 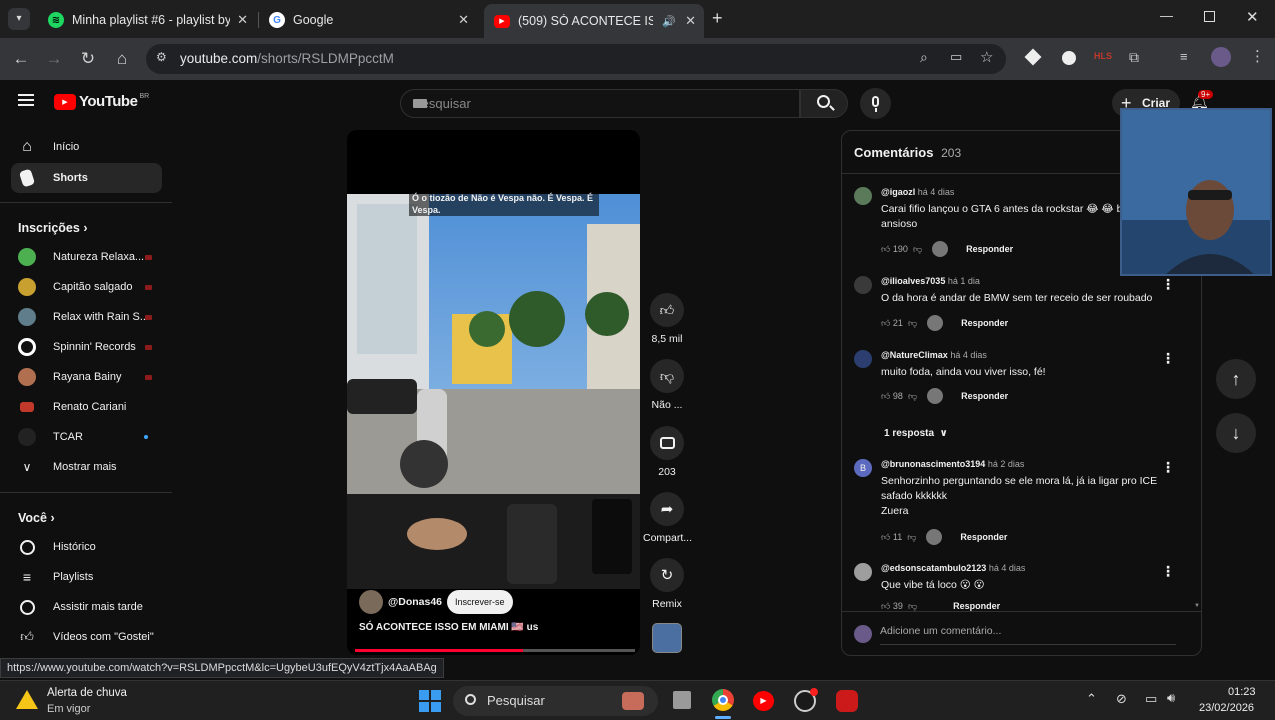 I want to click on subscriptions-header: Inscrições ›, so click(x=53, y=228).